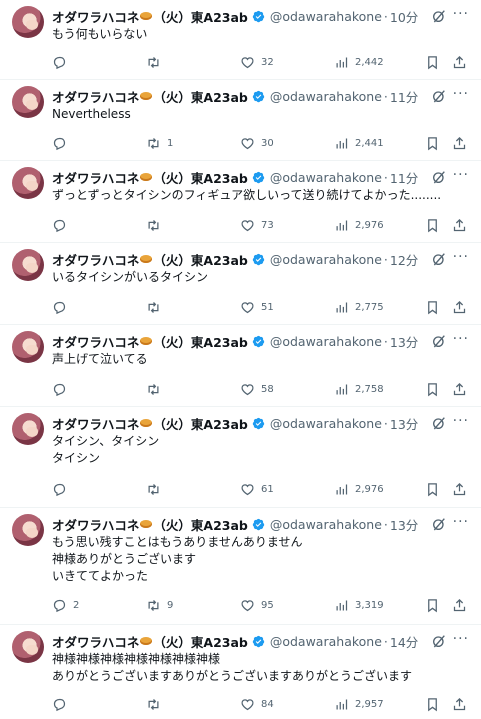 The image size is (481, 719). I want to click on like-button: 58, so click(257, 389).